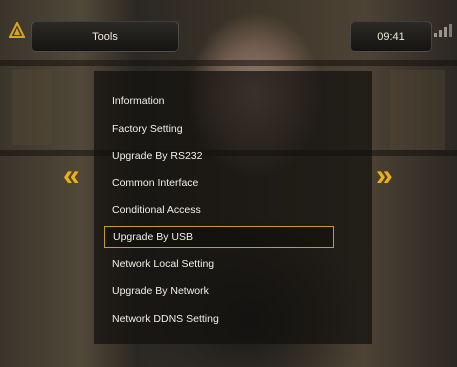  What do you see at coordinates (219, 319) in the screenshot?
I see `menu-item-network-ddns-setting: Network DDNS Setting` at bounding box center [219, 319].